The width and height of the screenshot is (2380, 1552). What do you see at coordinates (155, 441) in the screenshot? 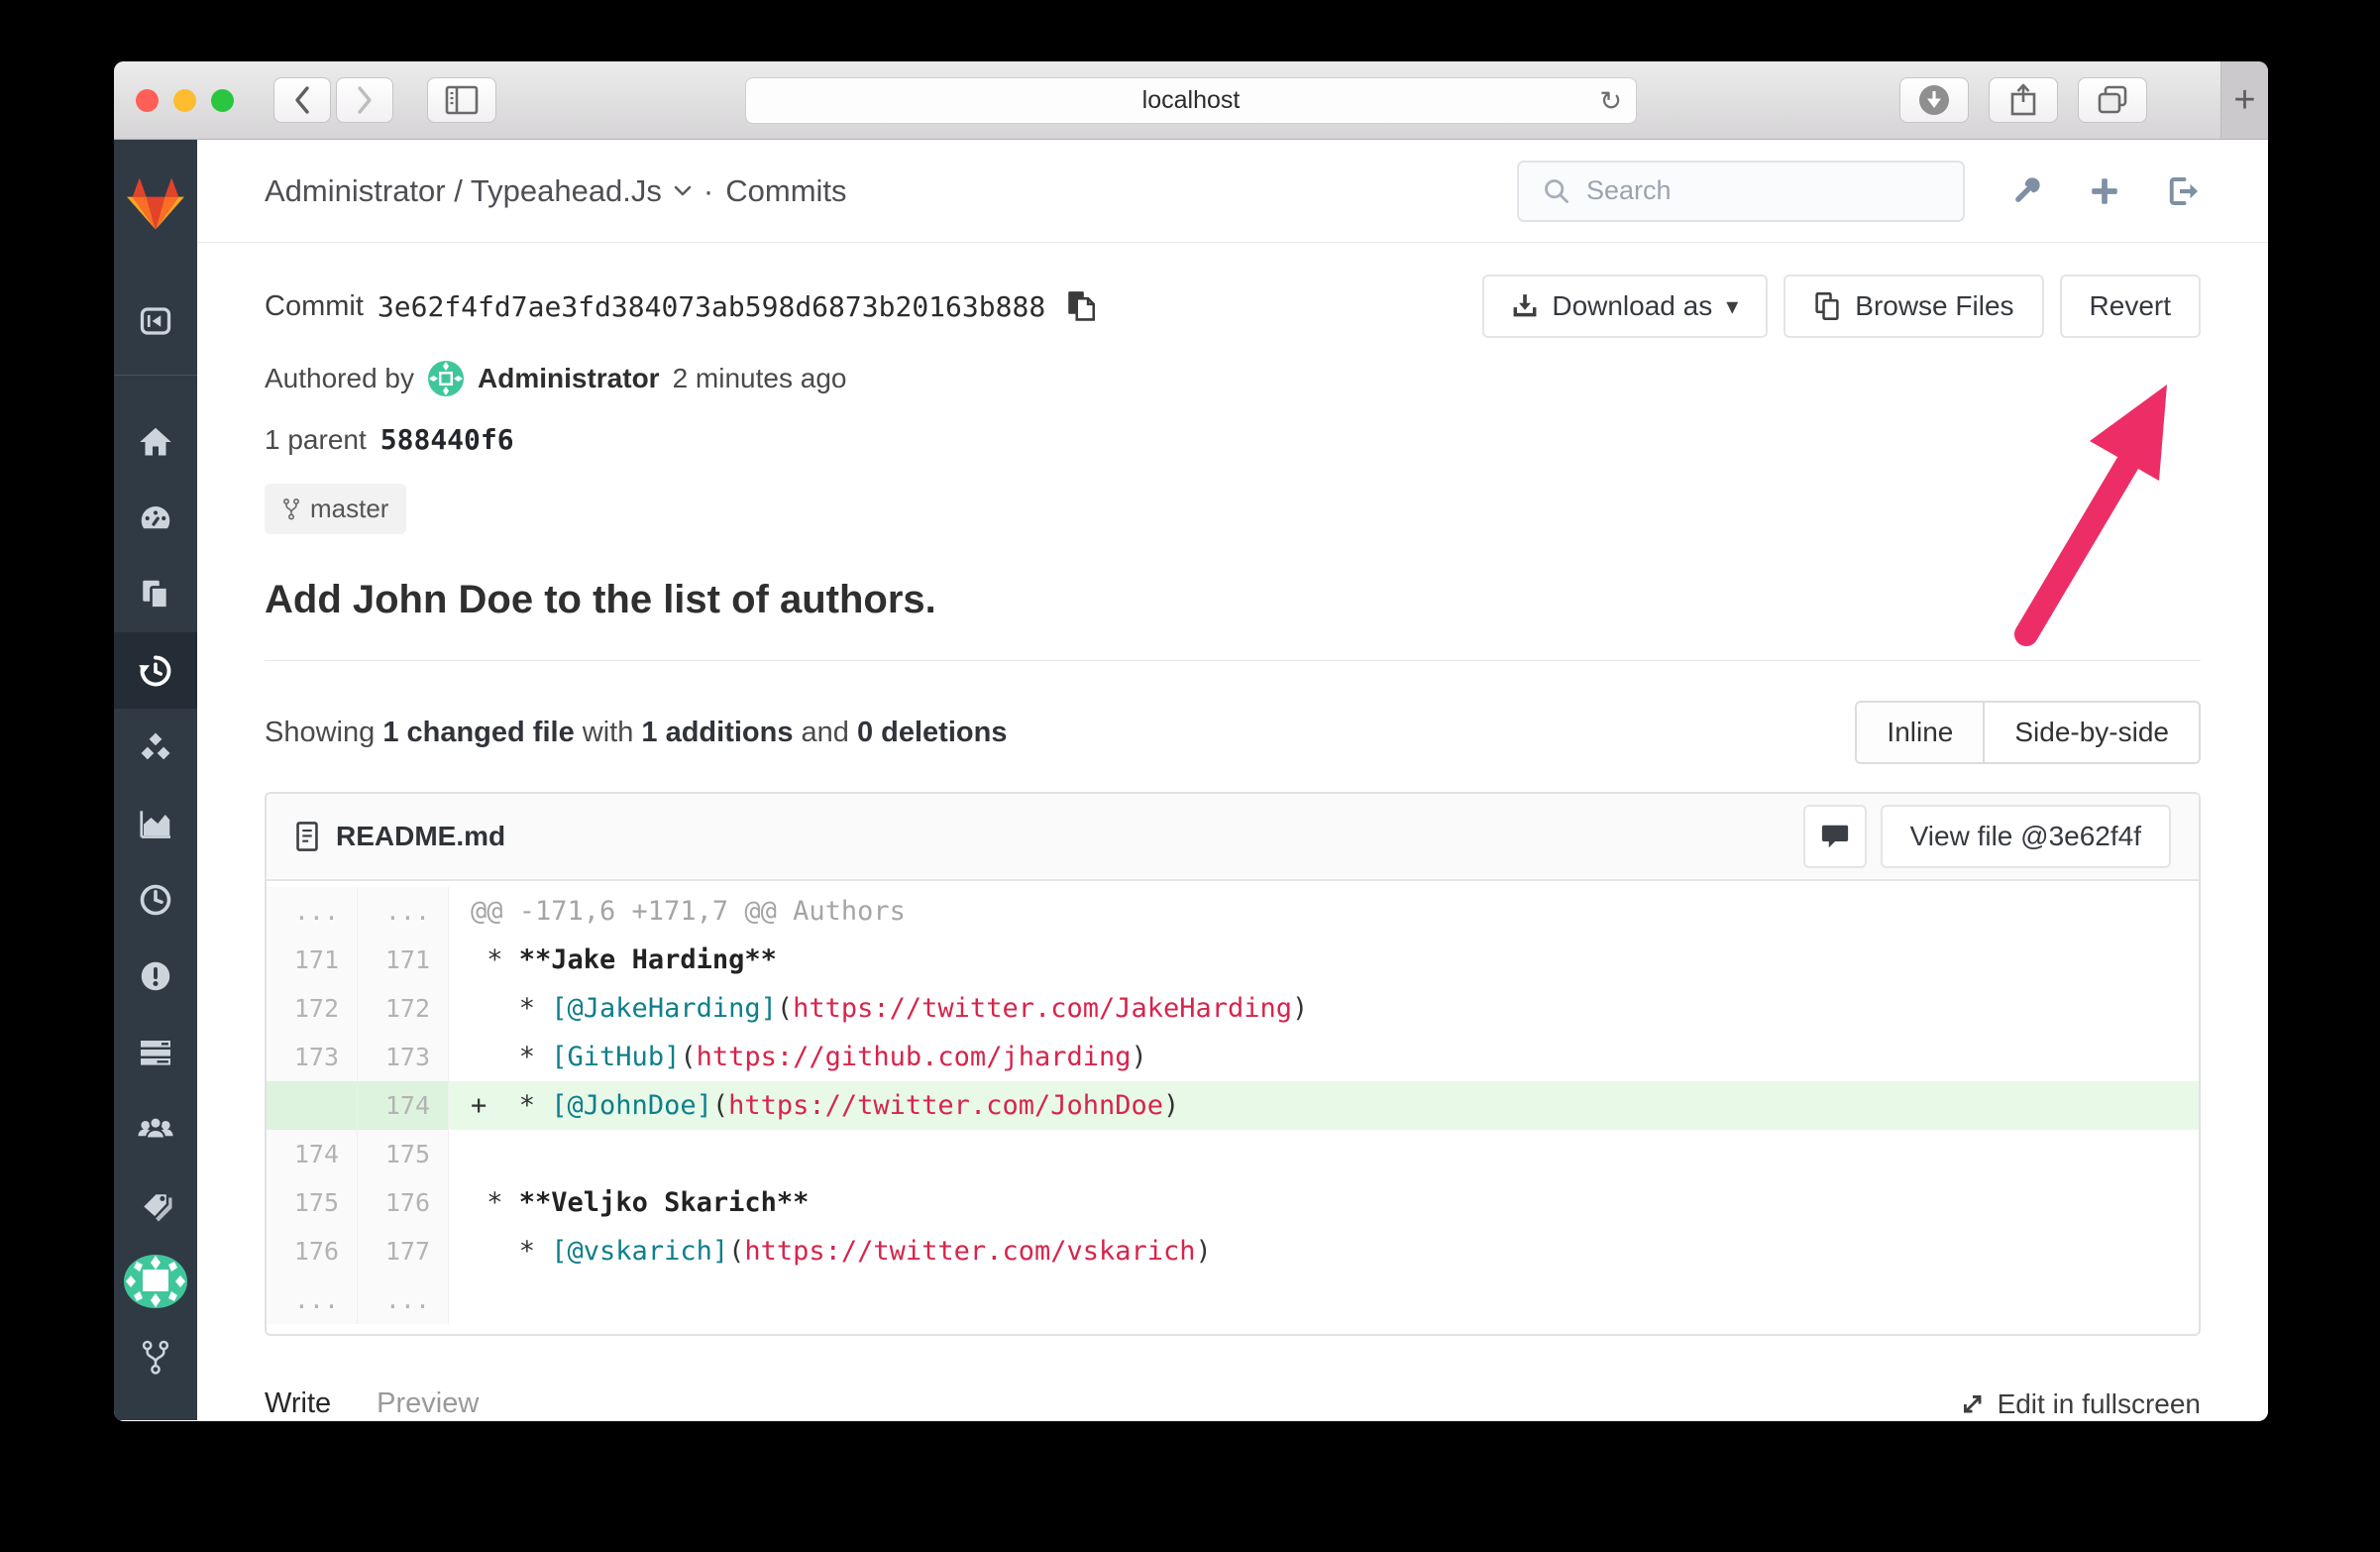
I see `sidebar-item-home` at bounding box center [155, 441].